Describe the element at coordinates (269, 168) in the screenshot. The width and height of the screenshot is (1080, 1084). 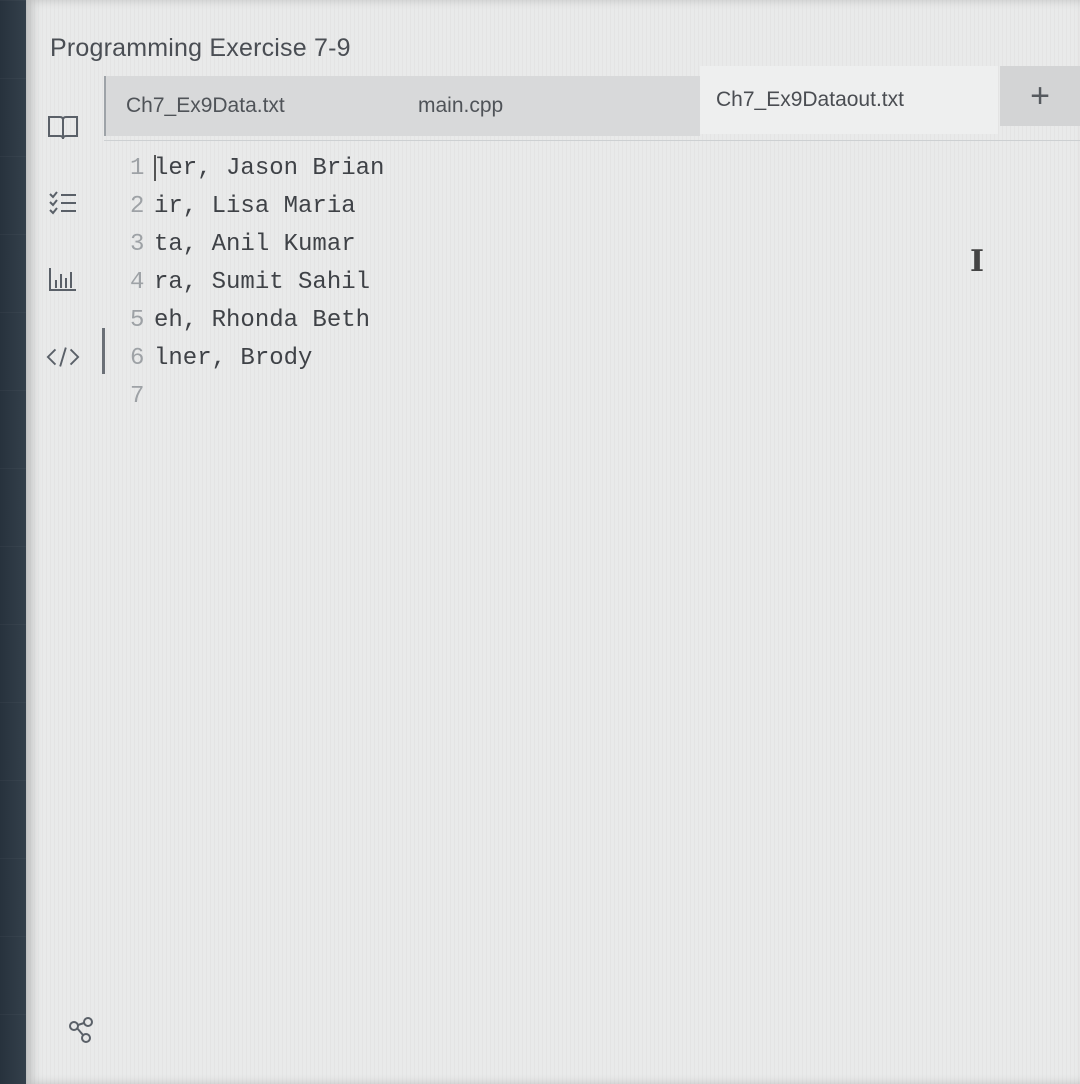
I see `line-text: ler, Jason Brian` at that location.